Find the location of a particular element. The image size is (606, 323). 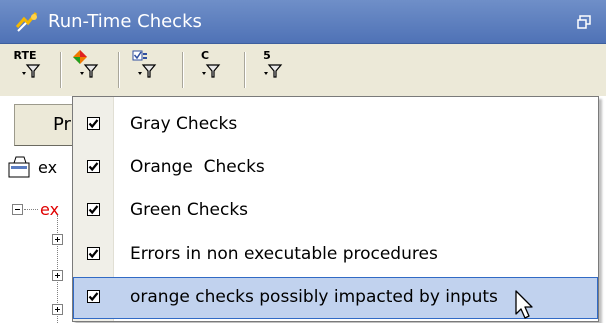

rte-label: RTE is located at coordinates (25, 55).